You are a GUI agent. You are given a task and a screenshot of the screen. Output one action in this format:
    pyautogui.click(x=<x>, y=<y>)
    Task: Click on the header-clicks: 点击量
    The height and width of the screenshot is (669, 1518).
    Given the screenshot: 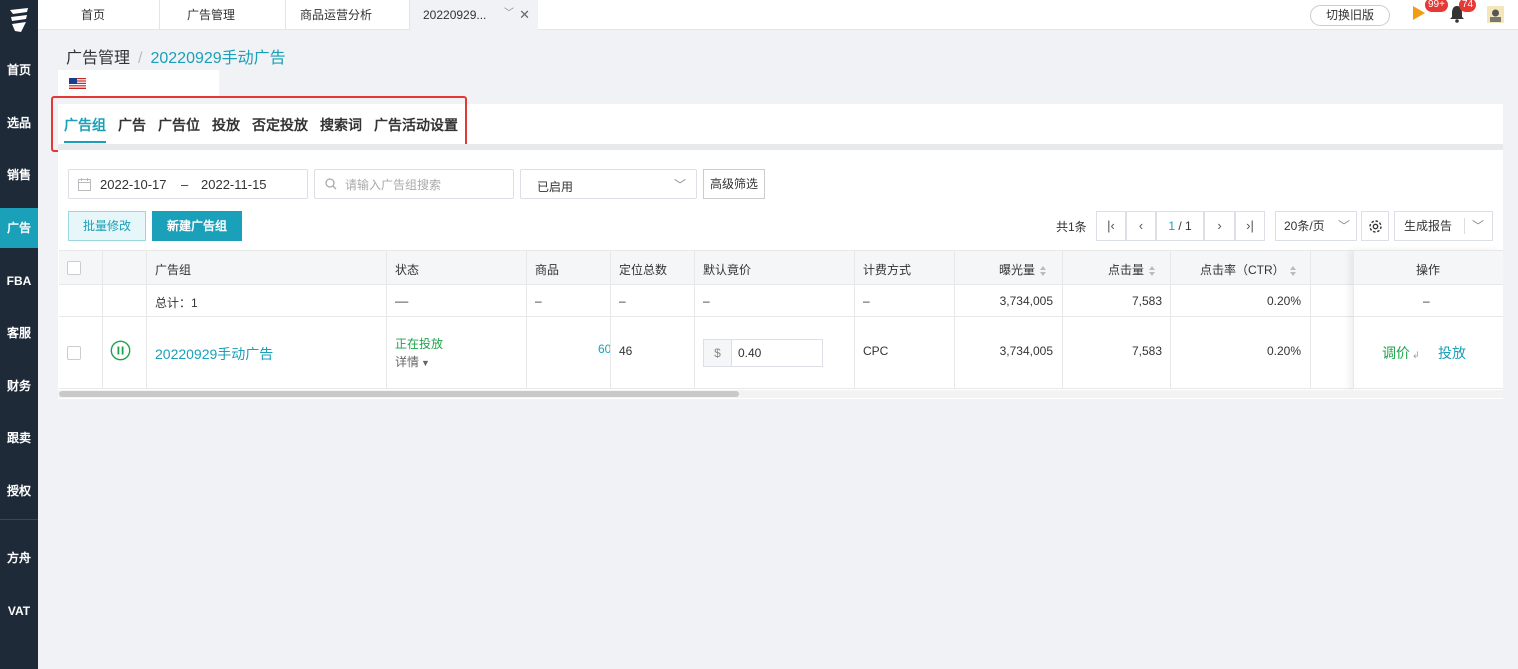 What is the action you would take?
    pyautogui.click(x=1132, y=269)
    